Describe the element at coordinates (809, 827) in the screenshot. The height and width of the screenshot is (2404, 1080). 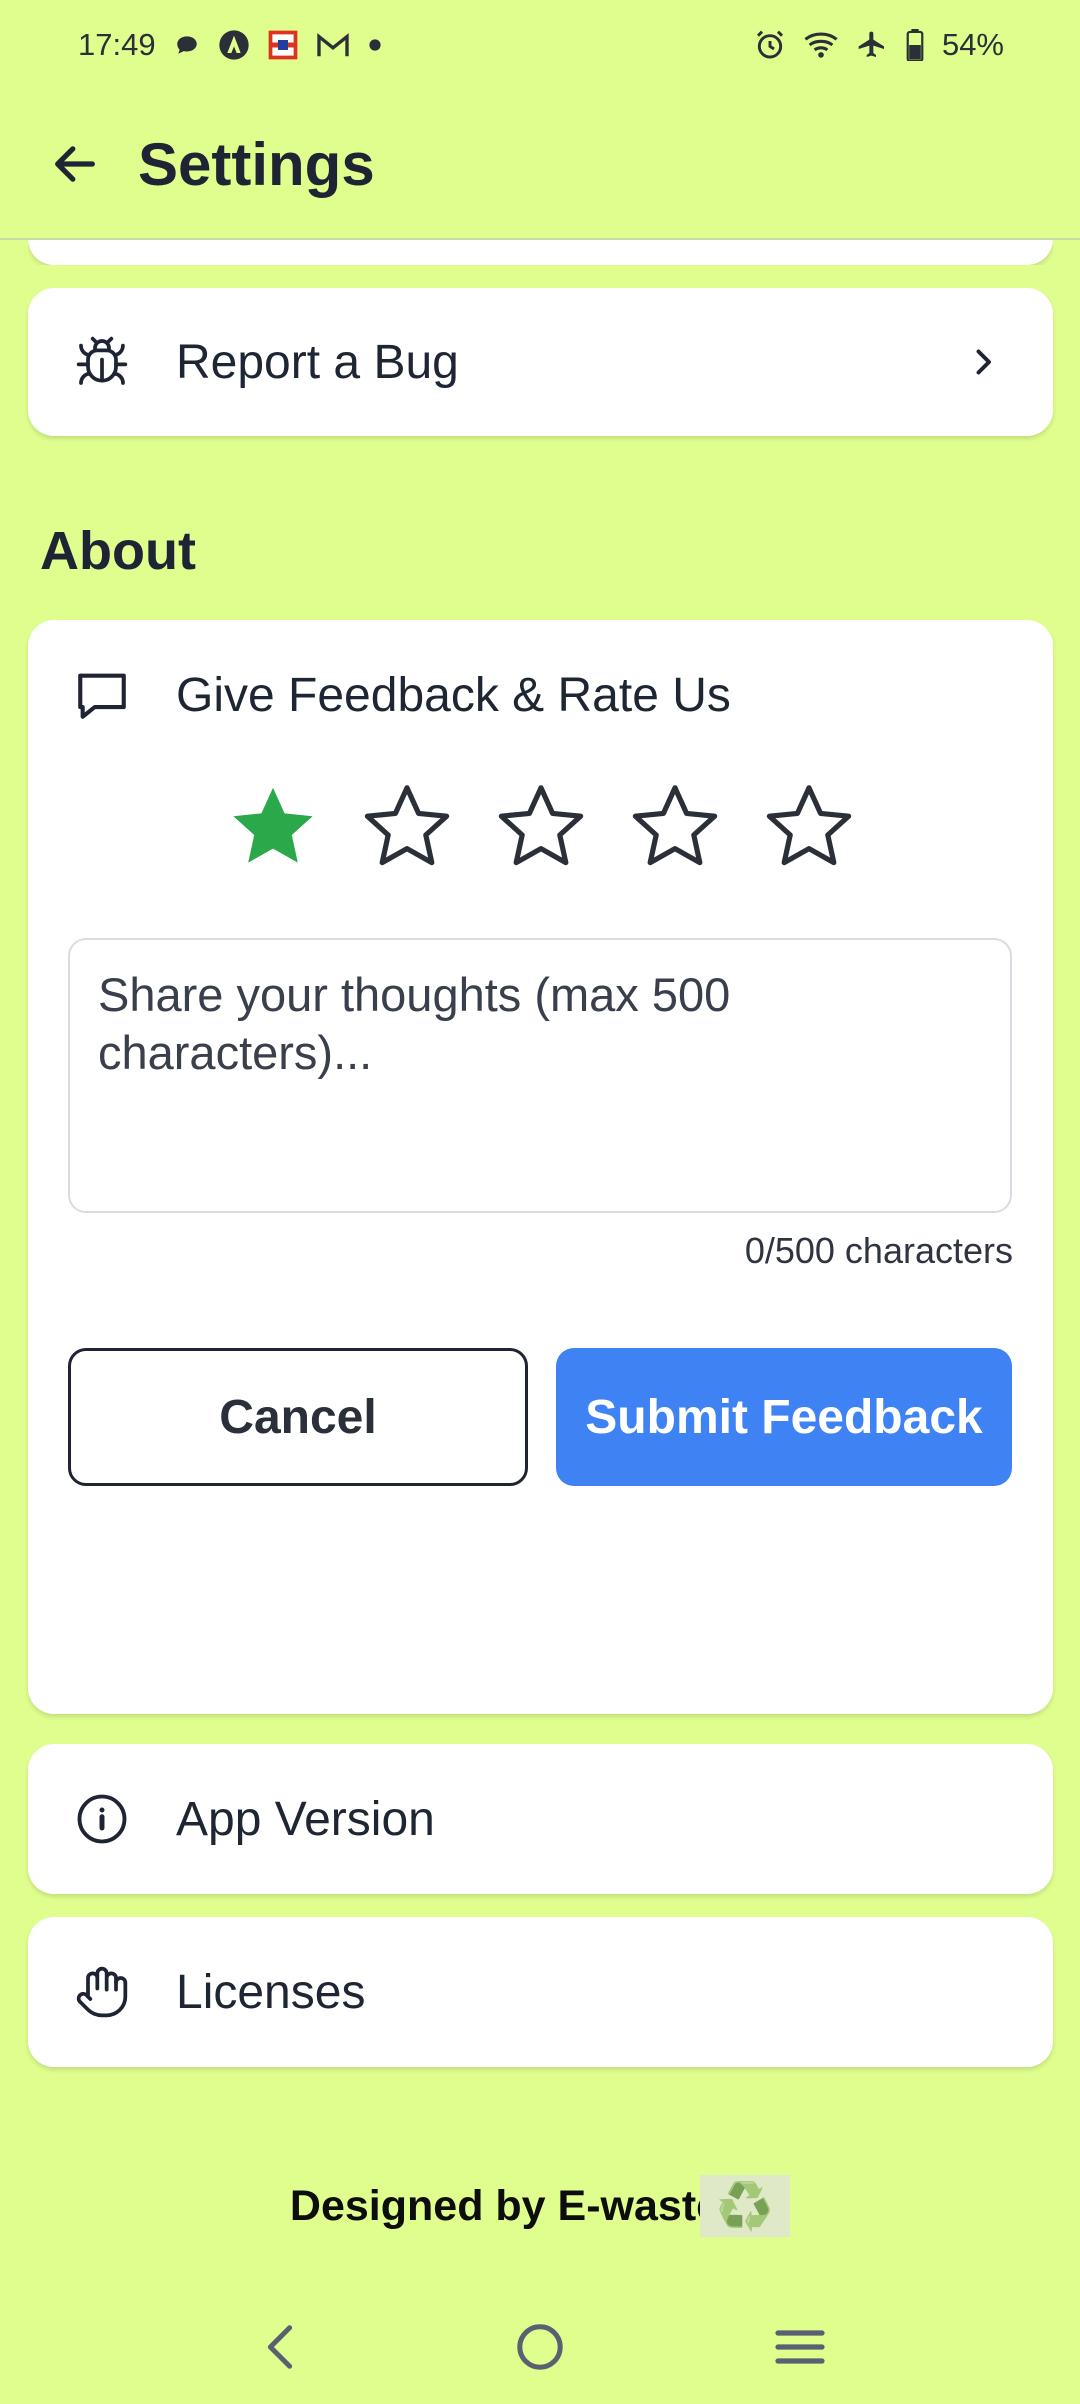
I see `star-5-empty-icon` at that location.